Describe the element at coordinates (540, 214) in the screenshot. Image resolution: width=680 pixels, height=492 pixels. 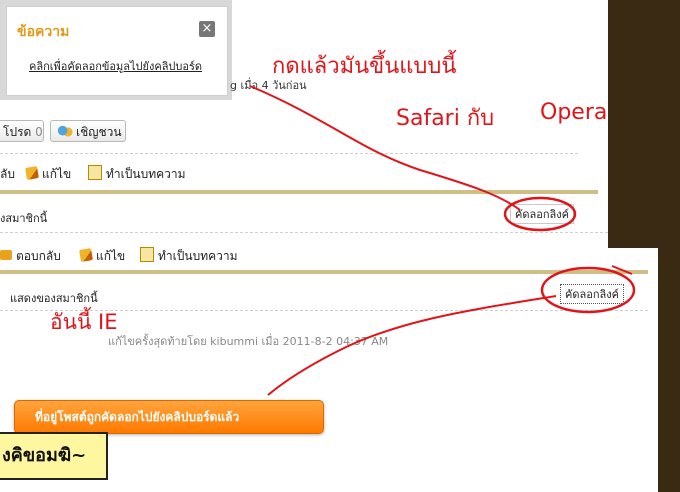
I see `circle-safari-button` at that location.